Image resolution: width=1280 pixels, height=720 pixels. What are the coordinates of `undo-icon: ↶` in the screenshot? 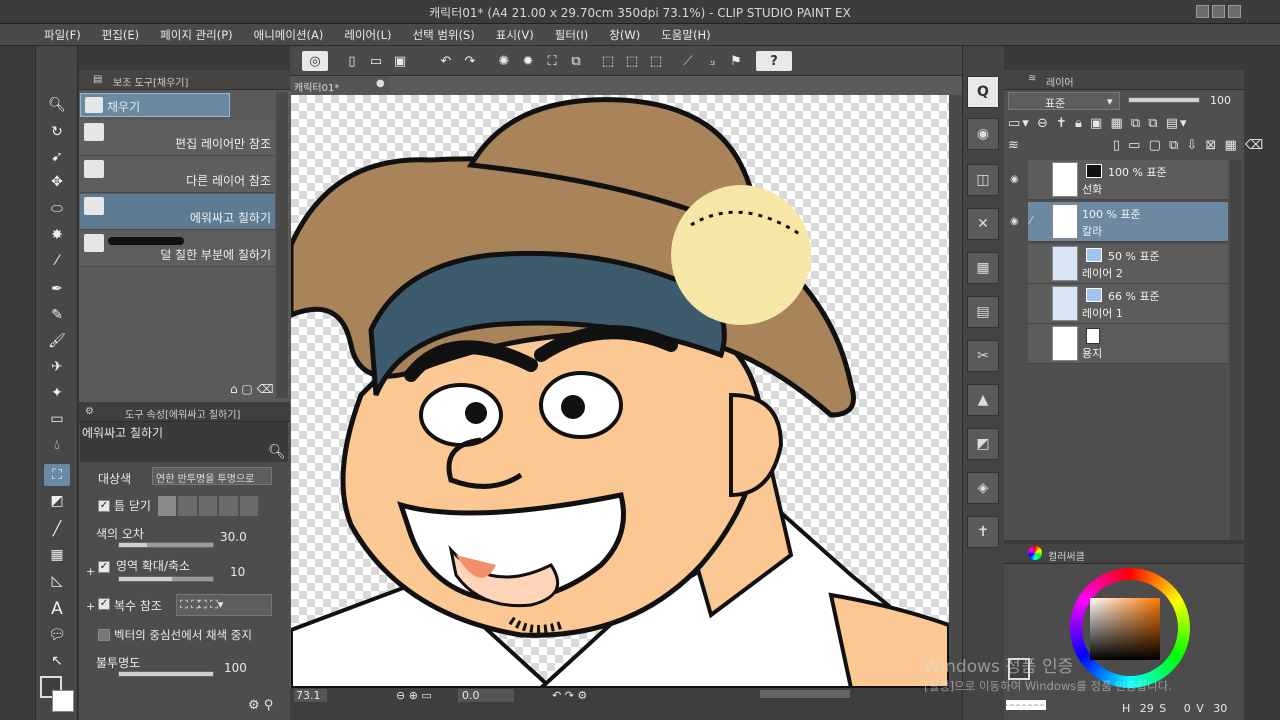 It's located at (446, 61).